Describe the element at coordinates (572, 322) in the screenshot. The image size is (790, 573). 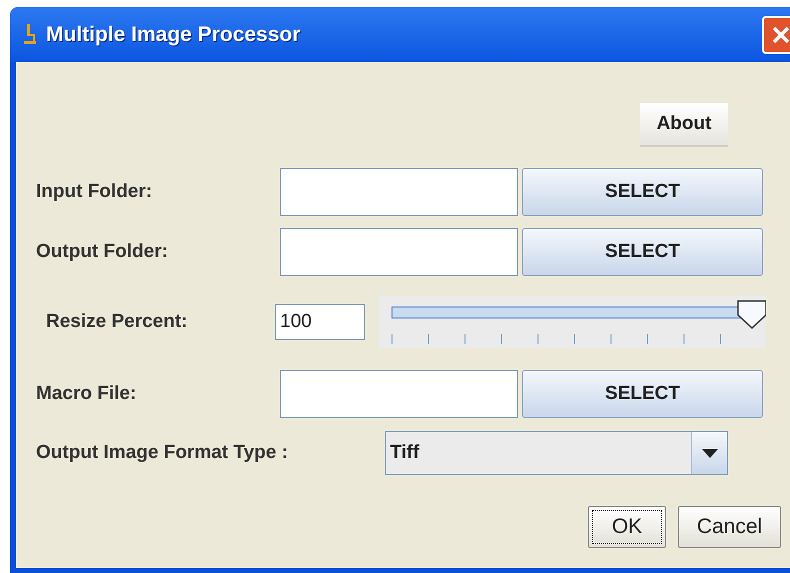
I see `resize-slider` at that location.